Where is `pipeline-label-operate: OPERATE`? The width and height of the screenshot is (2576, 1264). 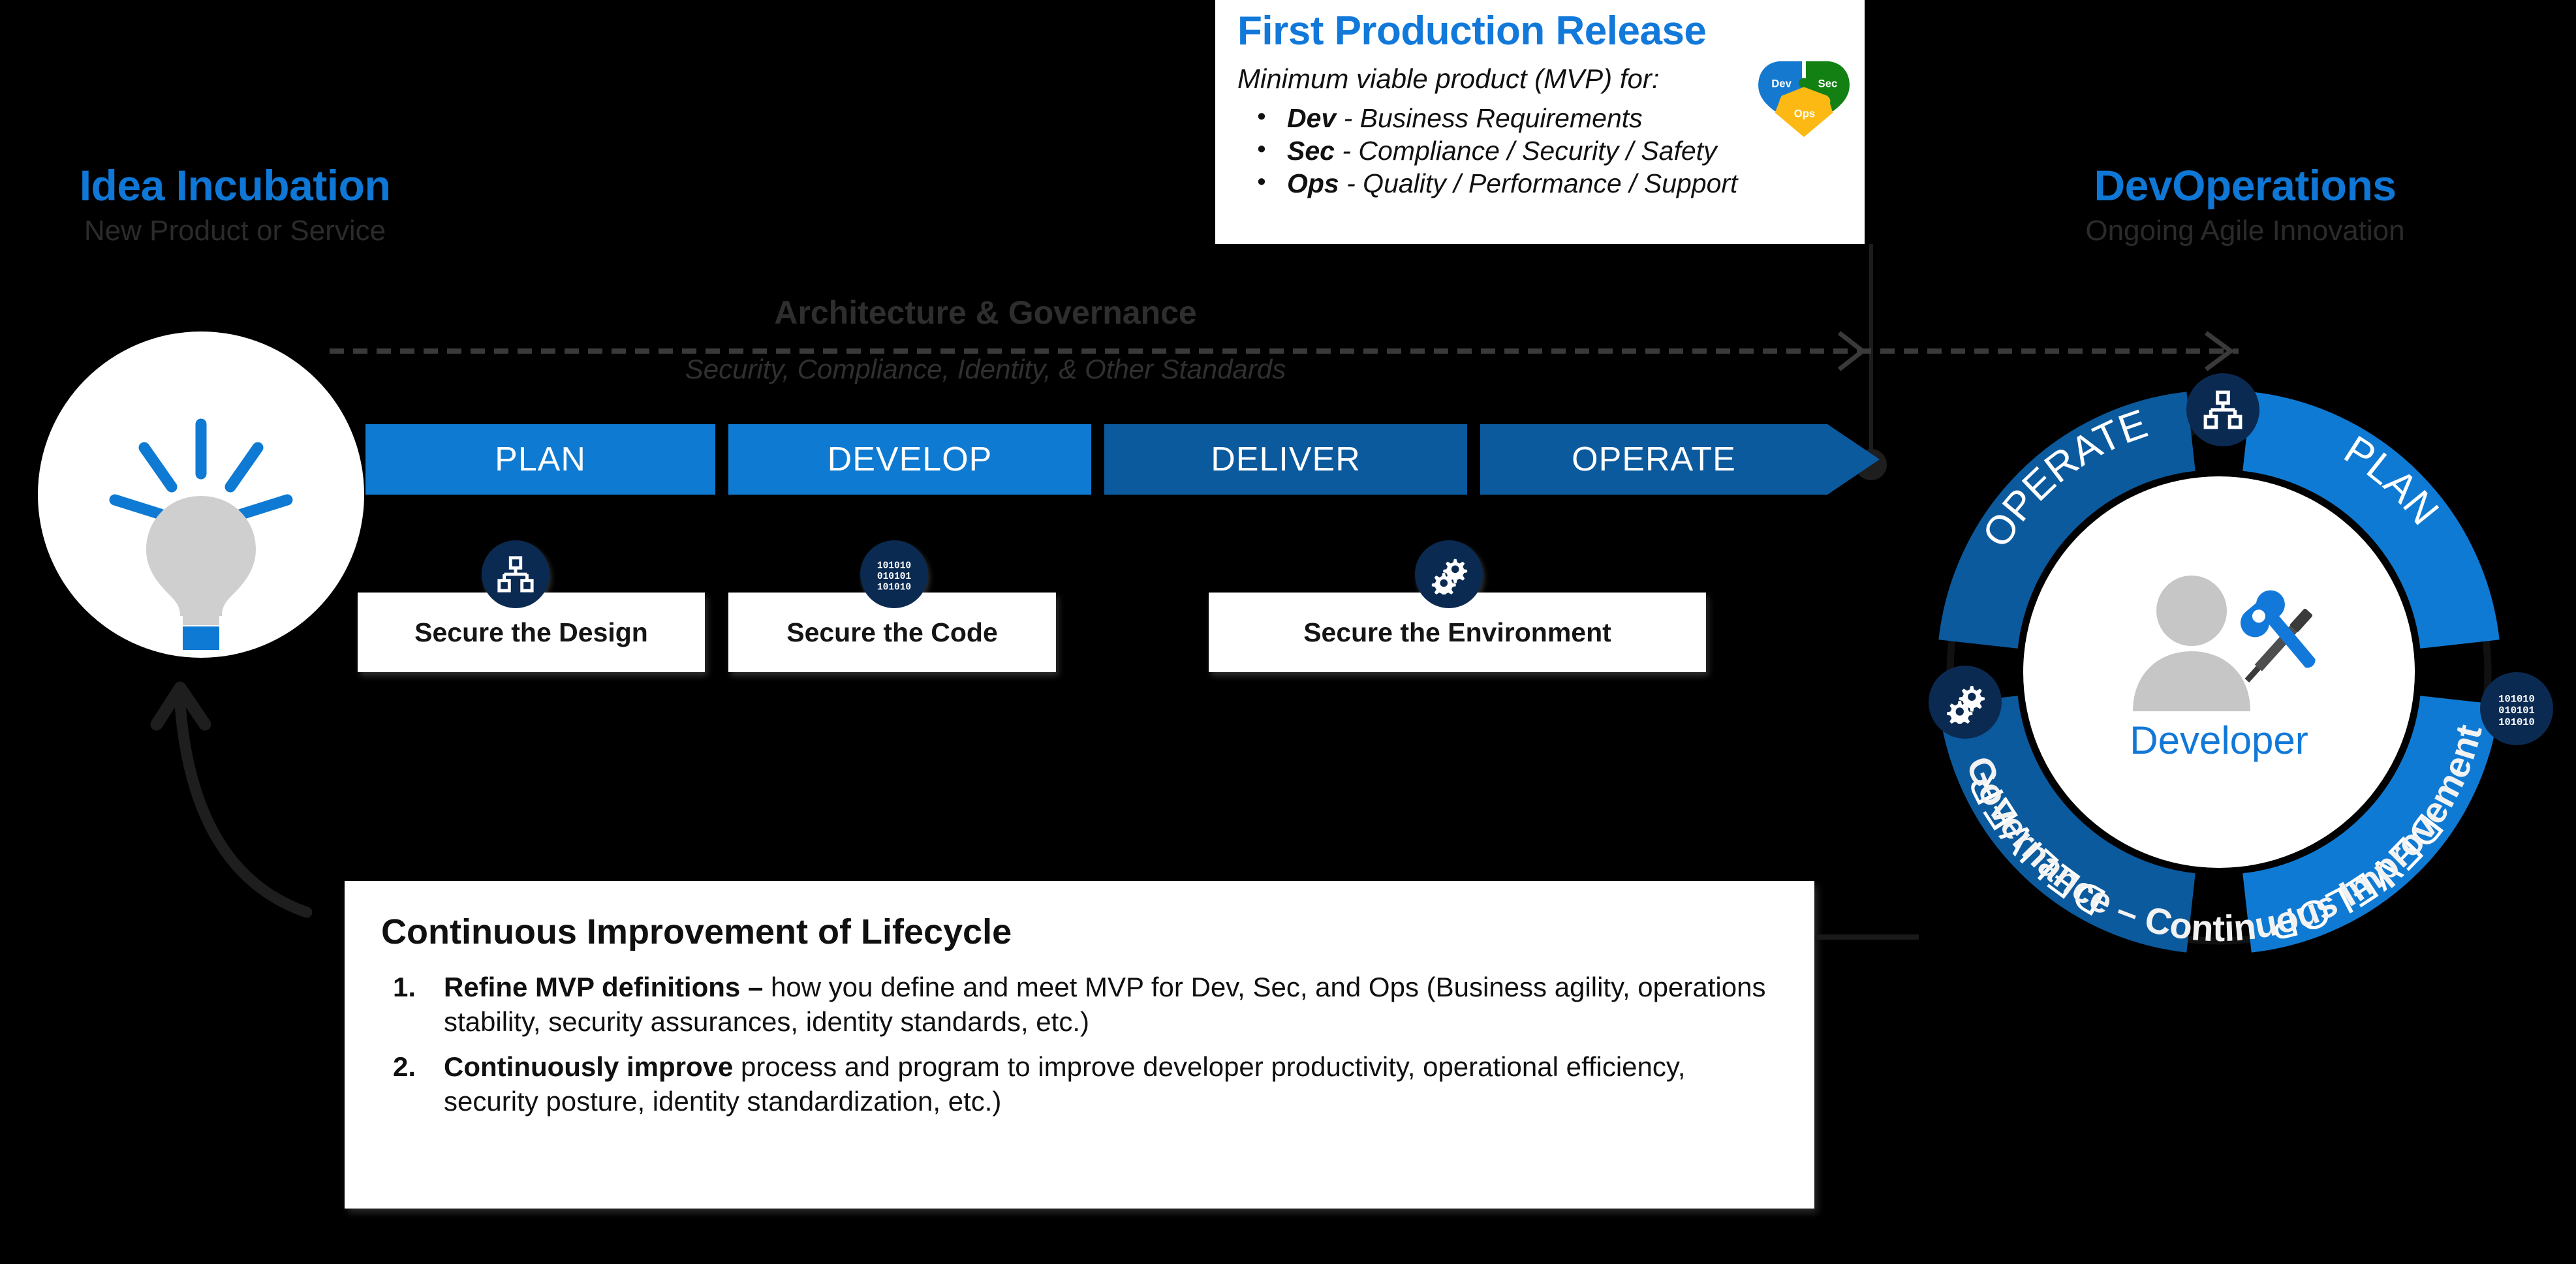
pipeline-label-operate: OPERATE is located at coordinates (1653, 459).